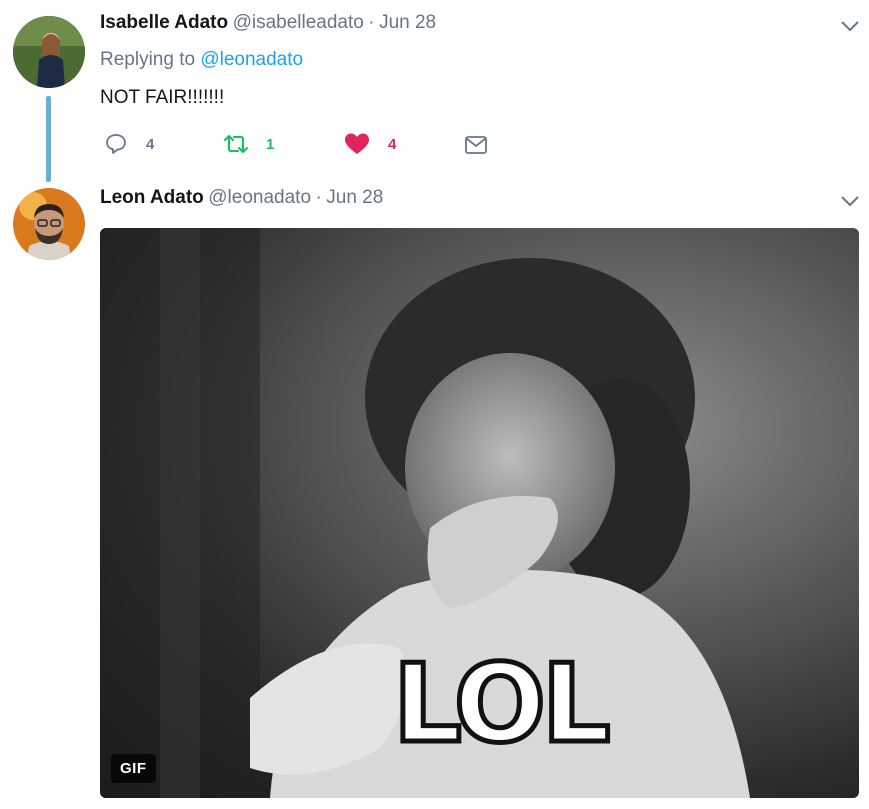 This screenshot has height=809, width=869. Describe the element at coordinates (357, 143) in the screenshot. I see `heart-icon` at that location.